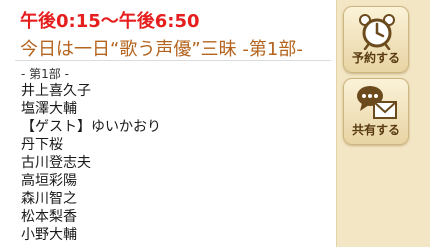 The image size is (430, 247). What do you see at coordinates (56, 163) in the screenshot?
I see `details-line: 古川登志夫` at bounding box center [56, 163].